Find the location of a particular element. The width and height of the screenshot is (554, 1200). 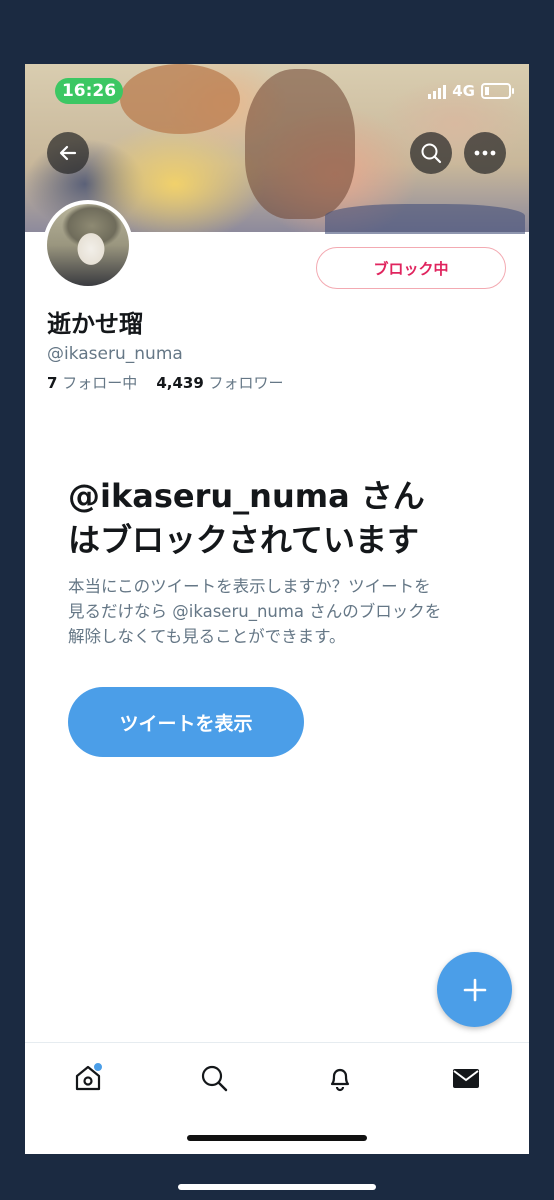

tab-home is located at coordinates (88, 1078).